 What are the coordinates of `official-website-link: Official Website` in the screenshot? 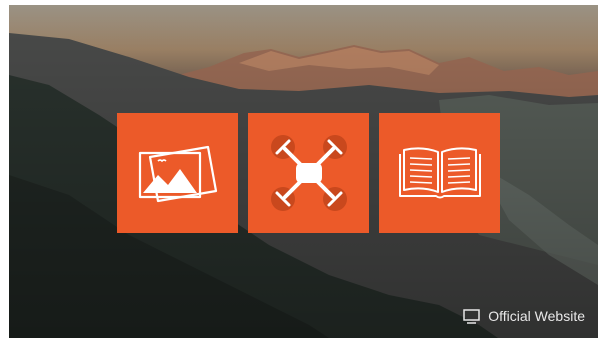 It's located at (524, 316).